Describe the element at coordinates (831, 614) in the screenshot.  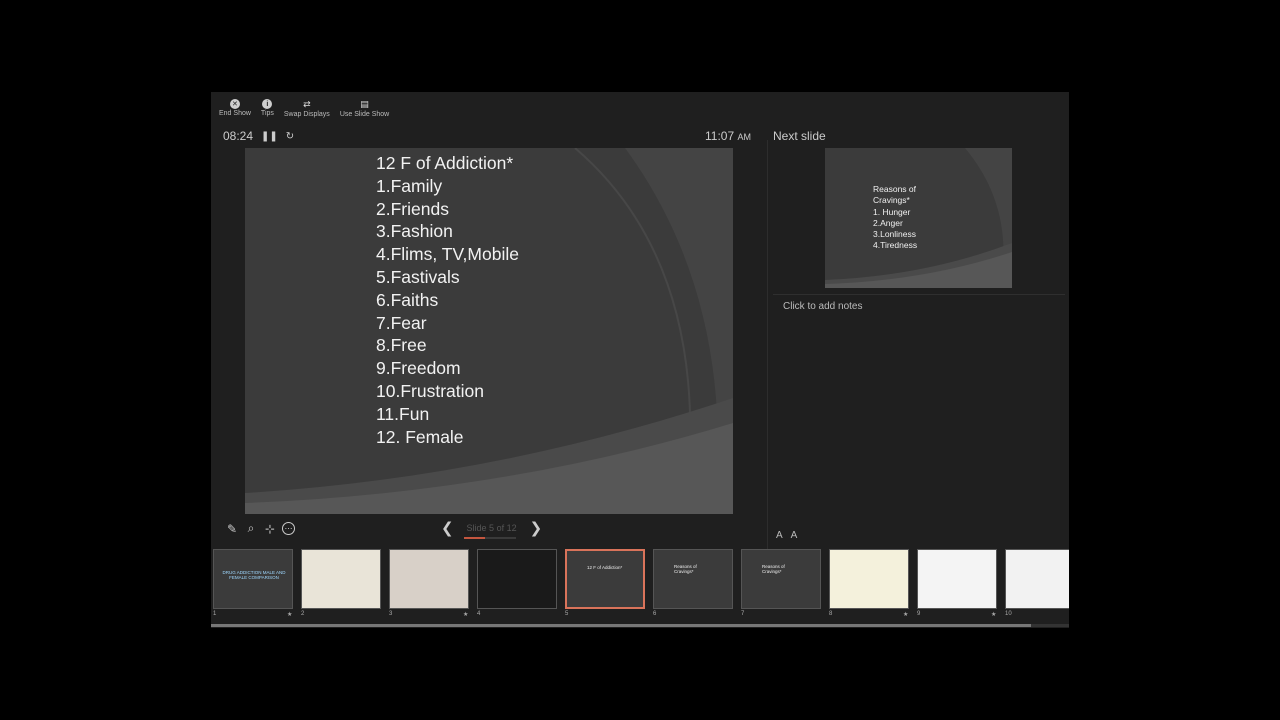
I see `thumbnail-number: 8` at that location.